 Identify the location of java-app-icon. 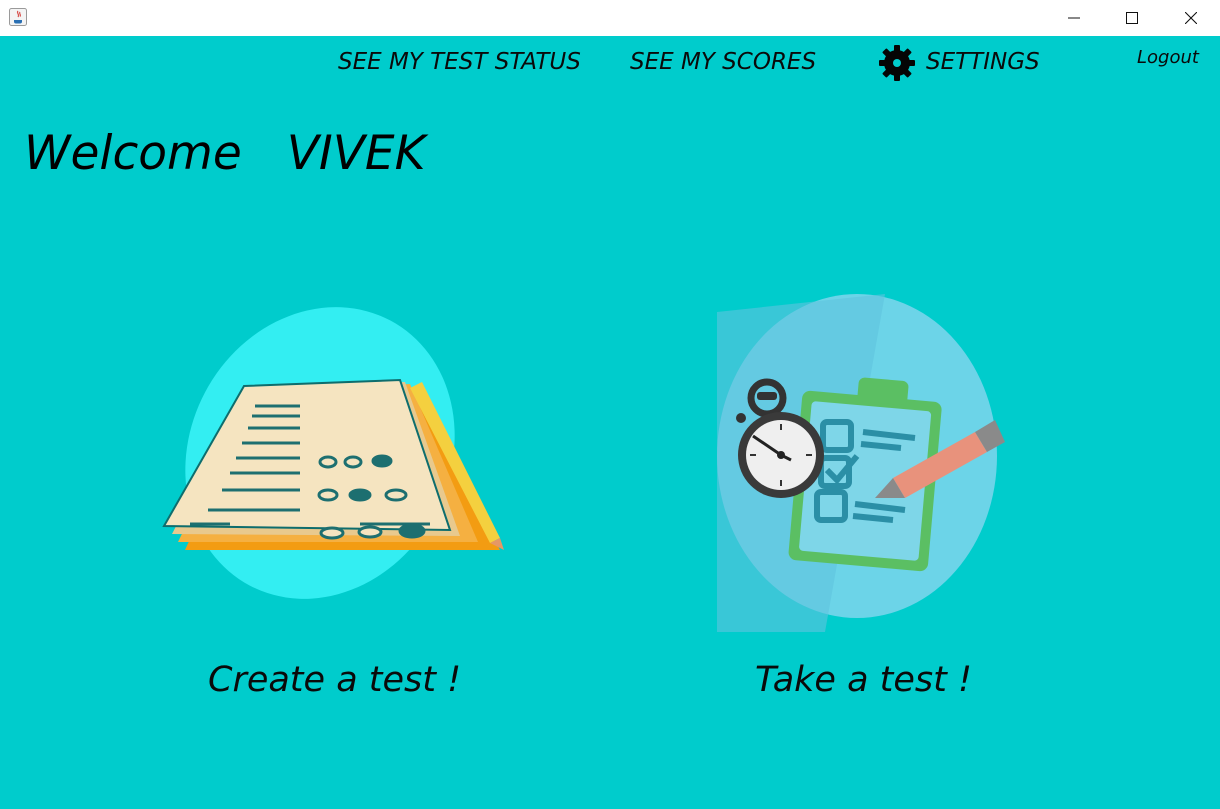
(18, 17).